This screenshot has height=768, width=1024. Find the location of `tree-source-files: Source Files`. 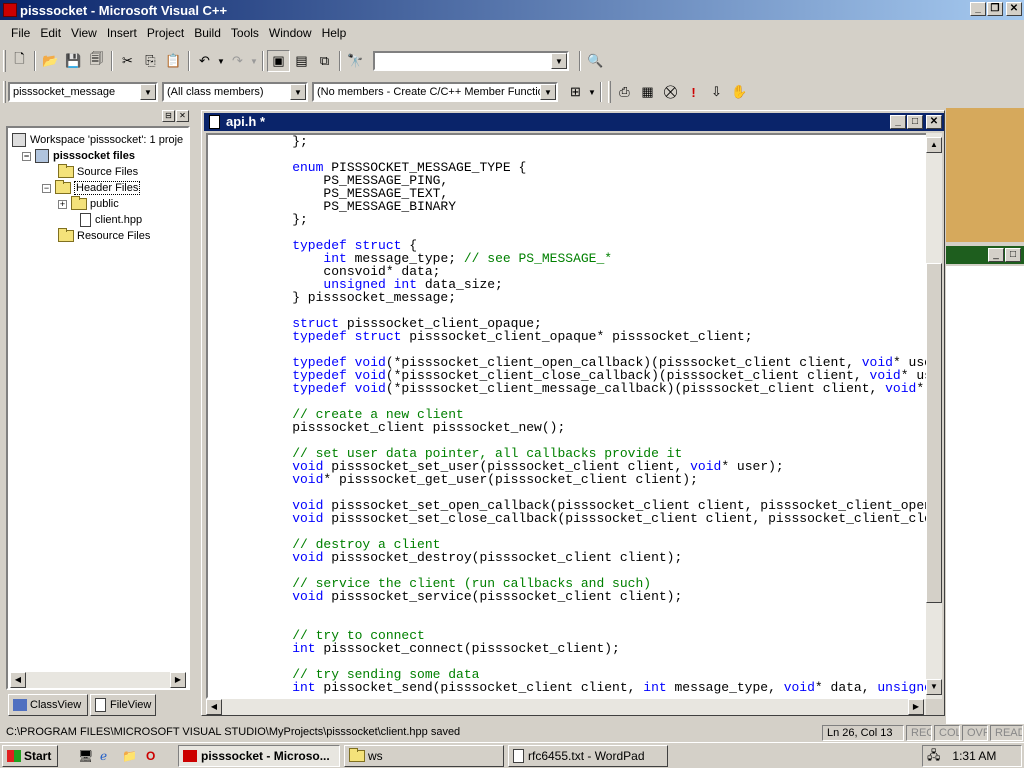

tree-source-files: Source Files is located at coordinates (98, 172).